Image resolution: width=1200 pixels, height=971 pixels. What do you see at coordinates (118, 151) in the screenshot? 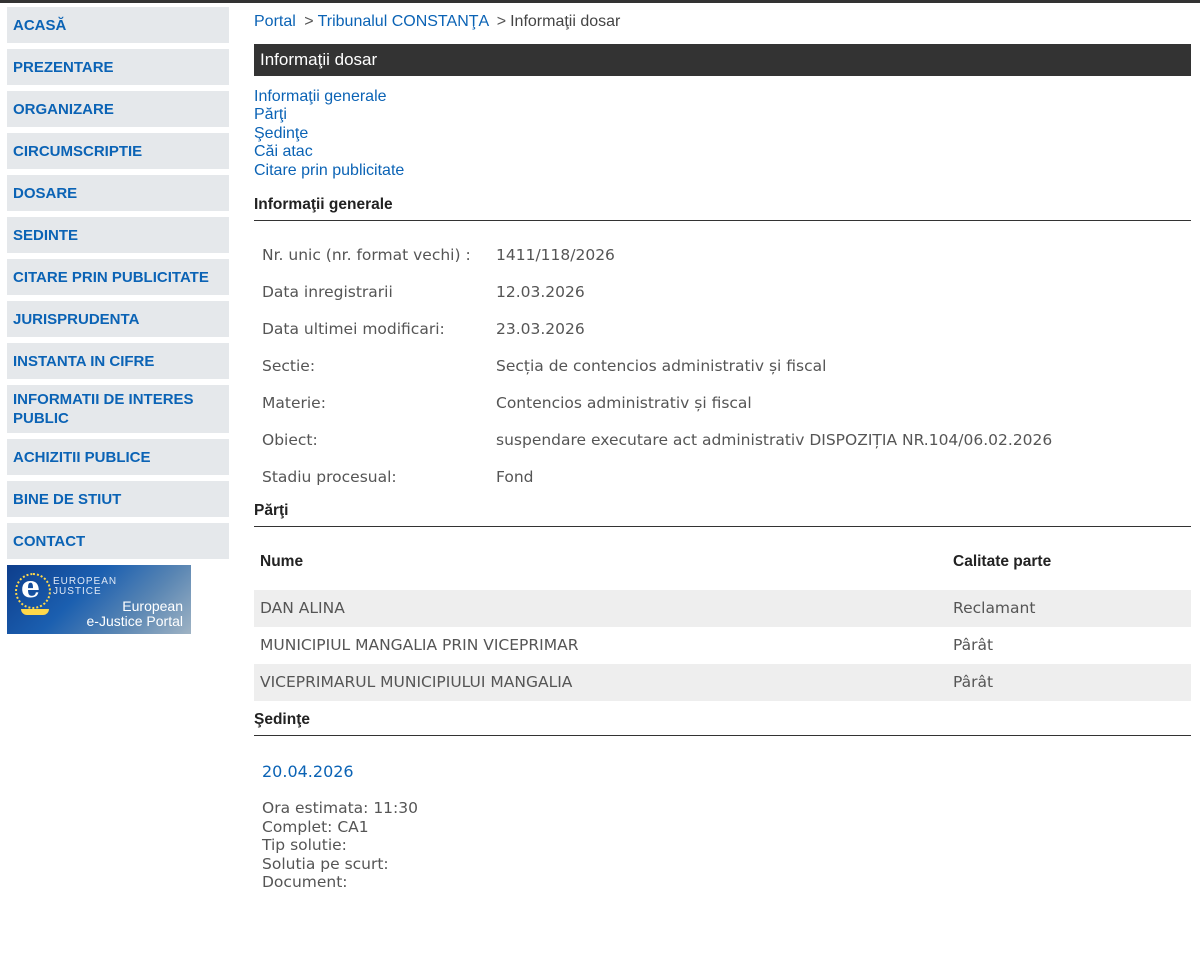
I see `sidebar-item-circumscriptie: CIRCUMSCRIPTIE` at bounding box center [118, 151].